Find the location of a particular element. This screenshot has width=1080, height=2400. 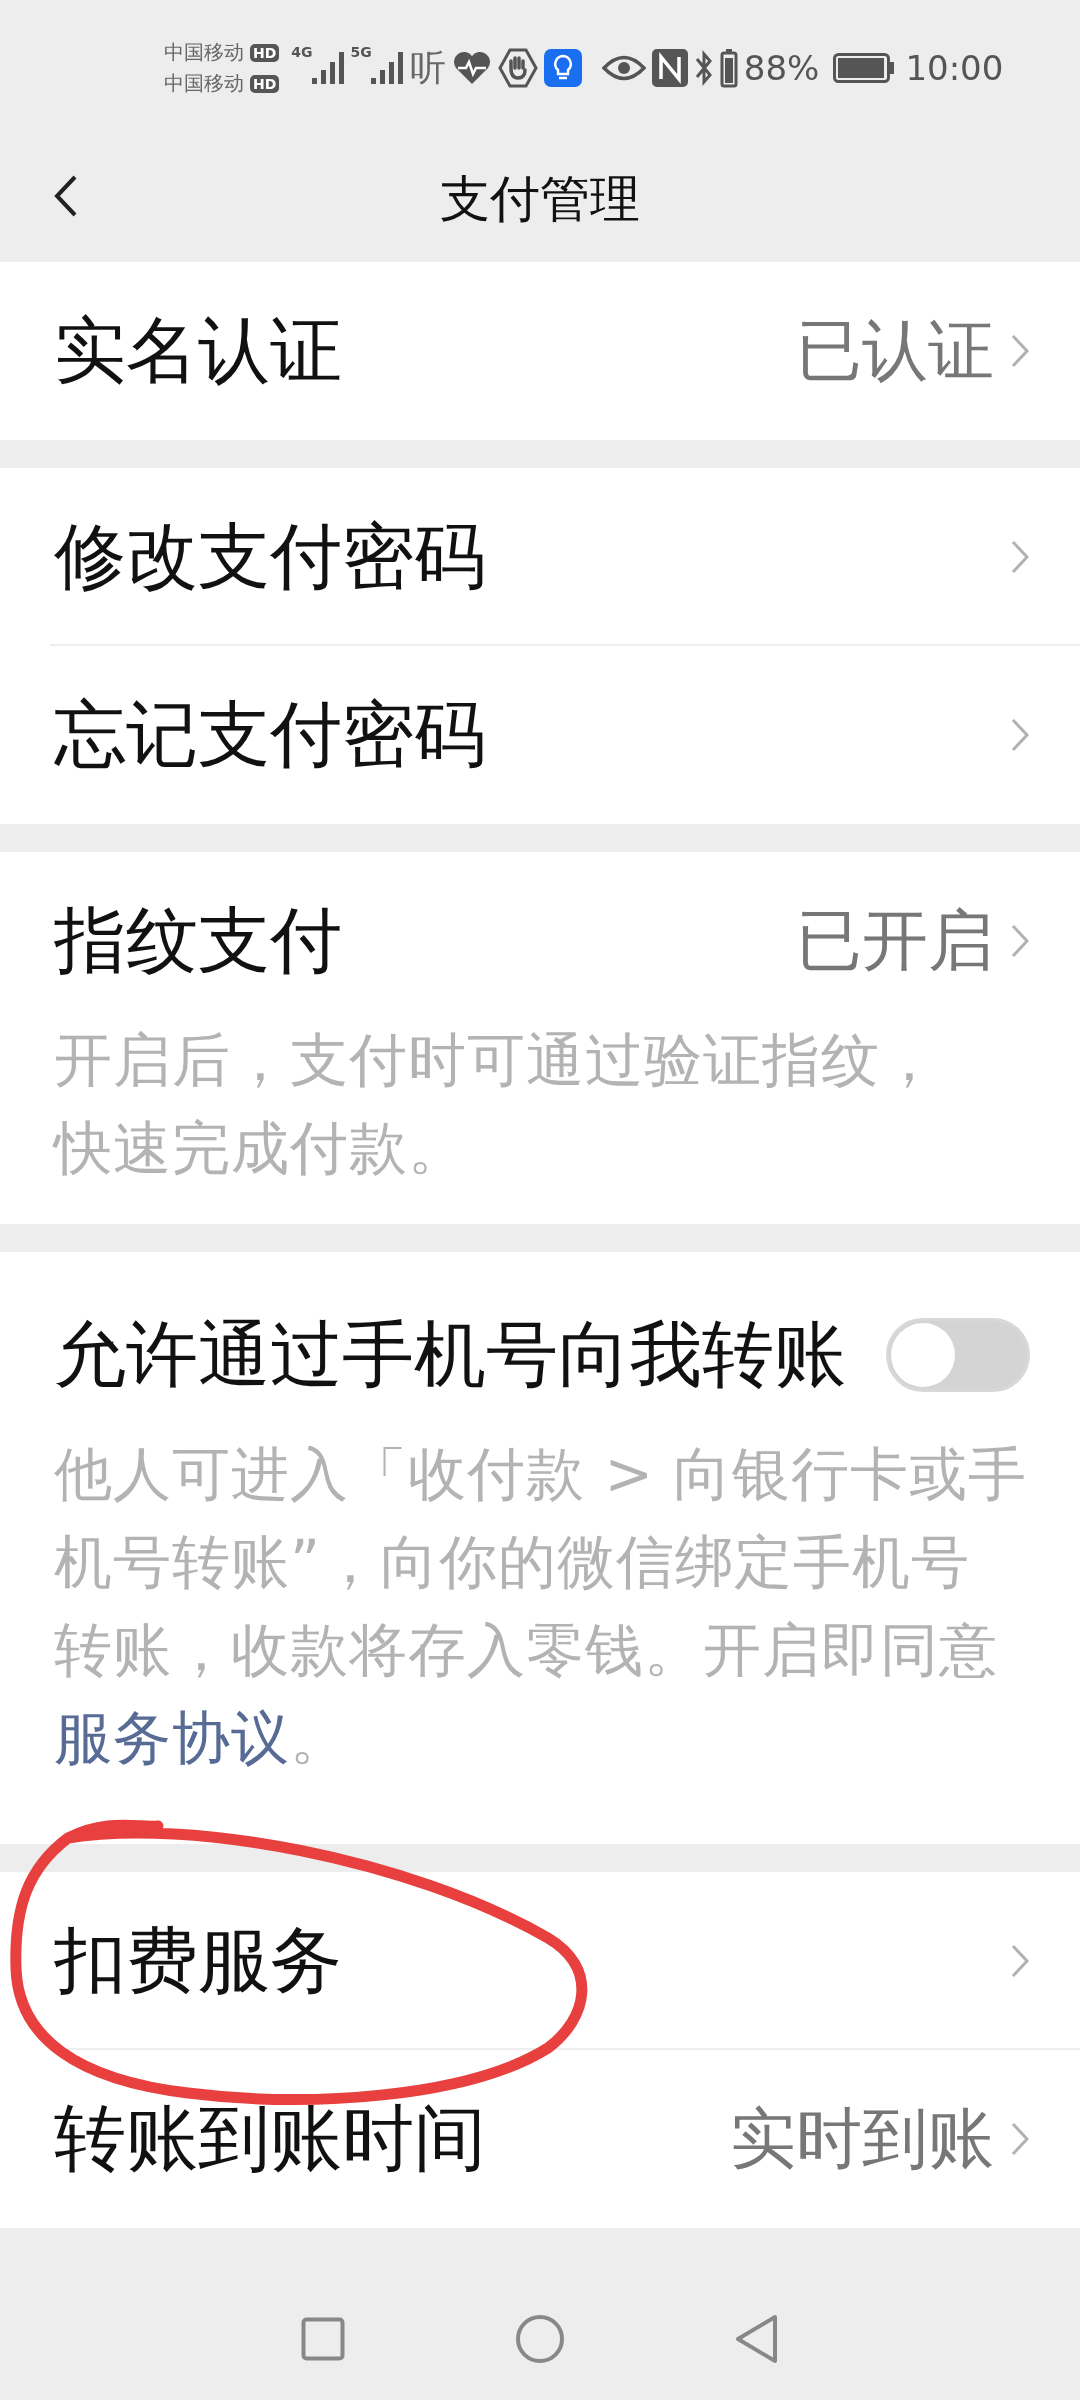

heart-pulse-icon is located at coordinates (471, 68).